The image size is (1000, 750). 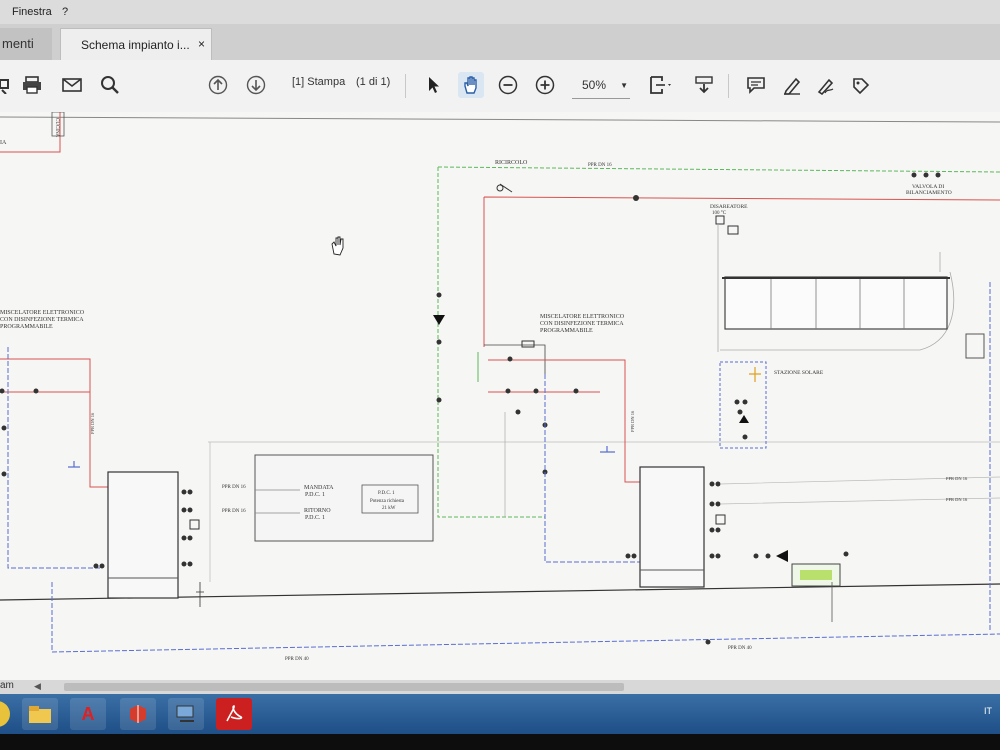 I want to click on ritorno-pdc-label: P.D.C. 1, so click(x=315, y=518).